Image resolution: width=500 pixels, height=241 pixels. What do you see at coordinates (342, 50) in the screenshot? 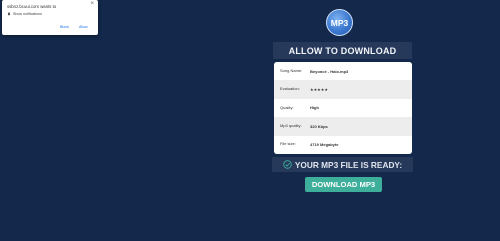
I see `page-title: ALLOW TO DOWNLOAD` at bounding box center [342, 50].